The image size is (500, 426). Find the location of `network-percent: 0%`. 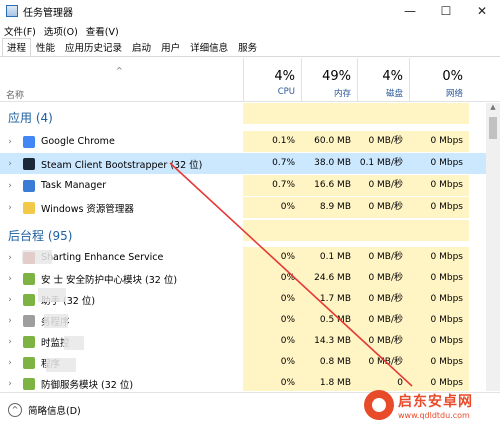

network-percent: 0% is located at coordinates (452, 76).